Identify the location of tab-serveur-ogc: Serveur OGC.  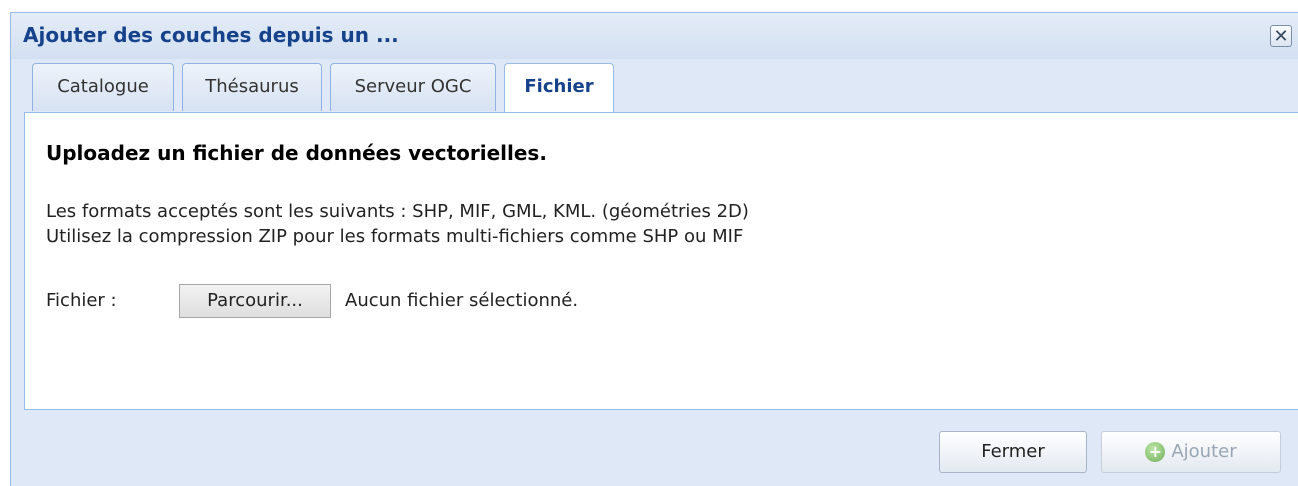
(413, 87).